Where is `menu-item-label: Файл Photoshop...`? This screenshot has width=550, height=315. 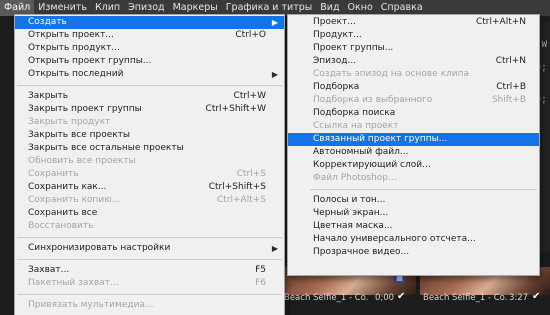
menu-item-label: Файл Photoshop... is located at coordinates (355, 178).